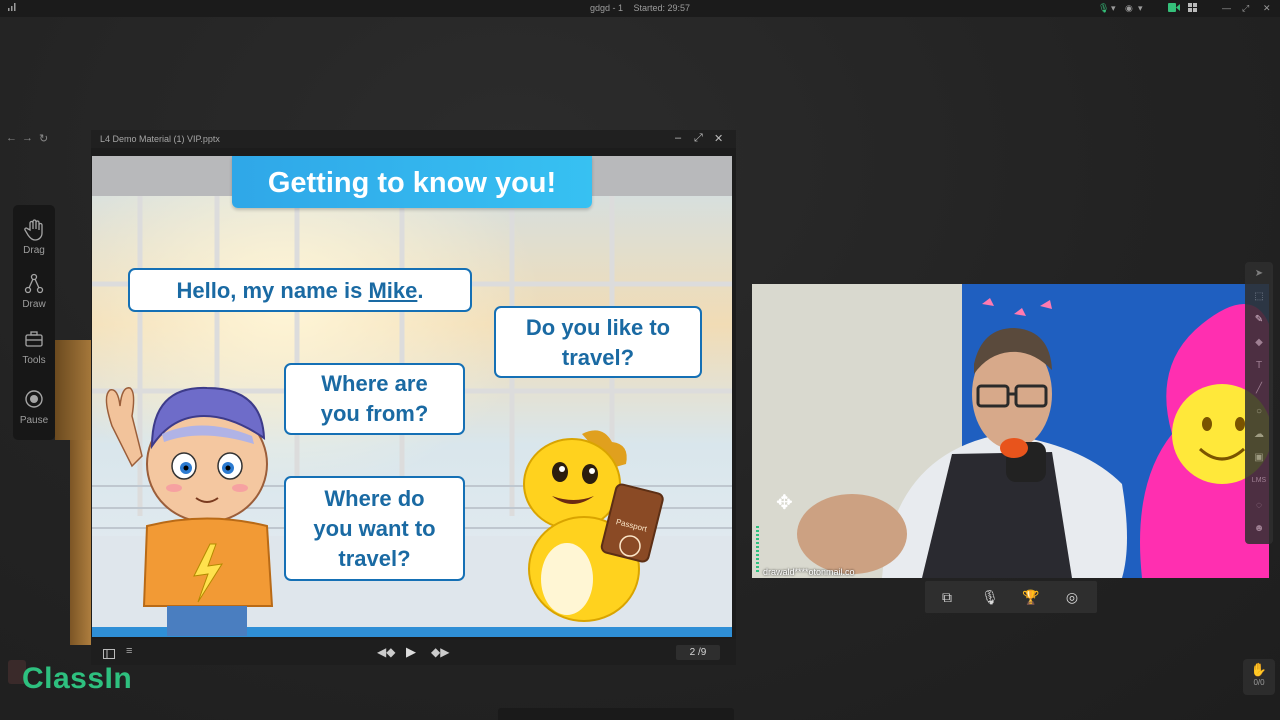 The image size is (1280, 720). What do you see at coordinates (34, 232) in the screenshot?
I see `hand-icon` at bounding box center [34, 232].